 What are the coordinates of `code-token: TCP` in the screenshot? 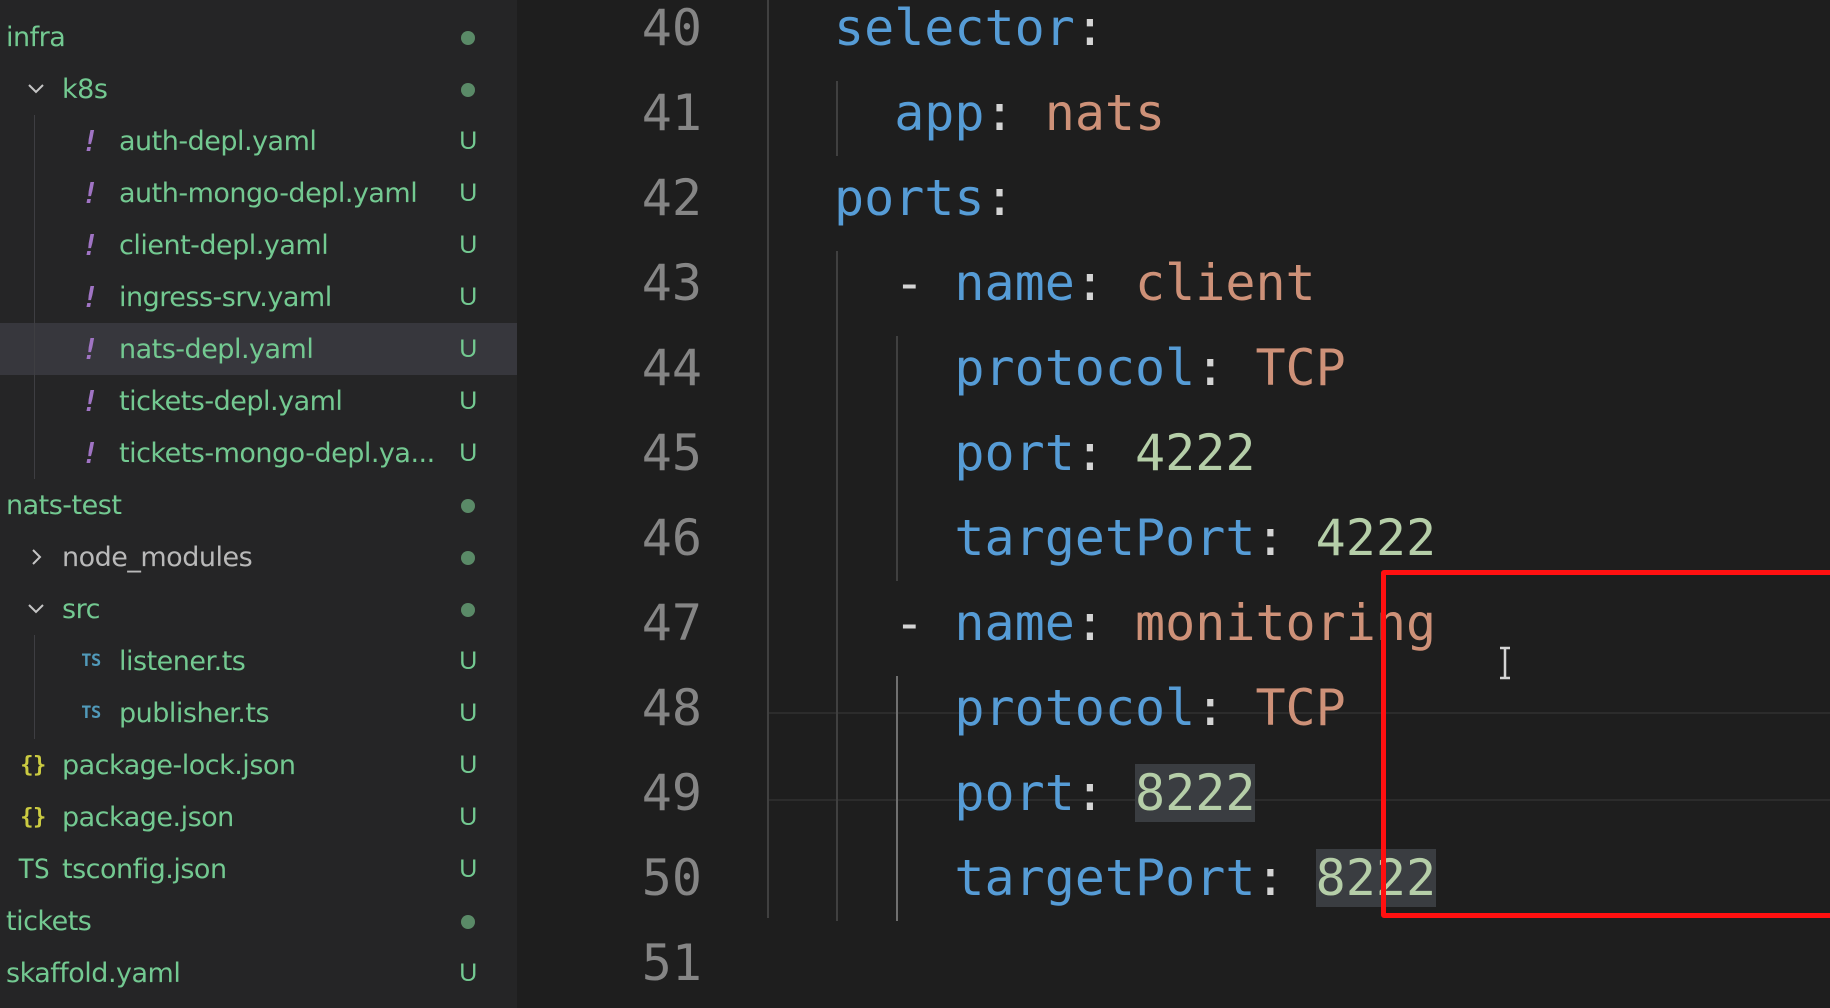 It's located at (1300, 708).